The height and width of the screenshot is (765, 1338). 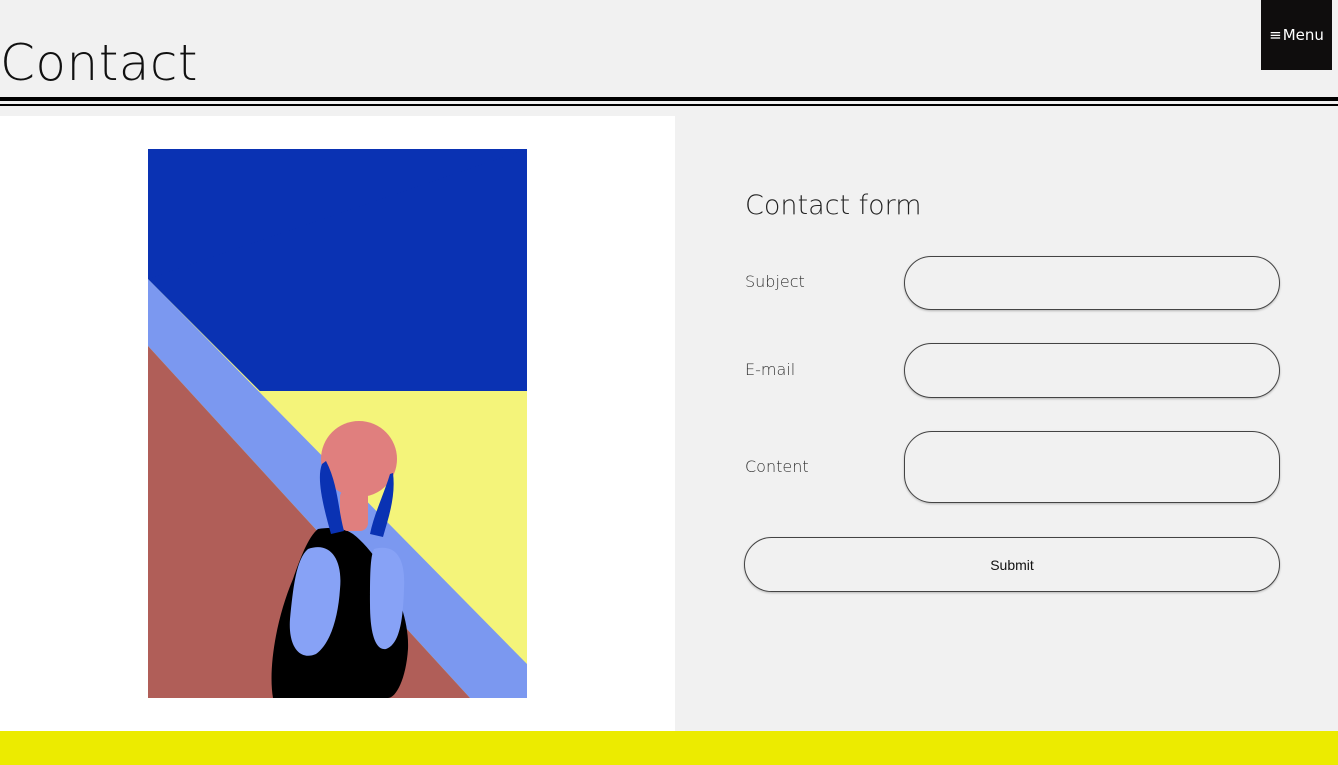 What do you see at coordinates (99, 63) in the screenshot?
I see `page-title: Contact` at bounding box center [99, 63].